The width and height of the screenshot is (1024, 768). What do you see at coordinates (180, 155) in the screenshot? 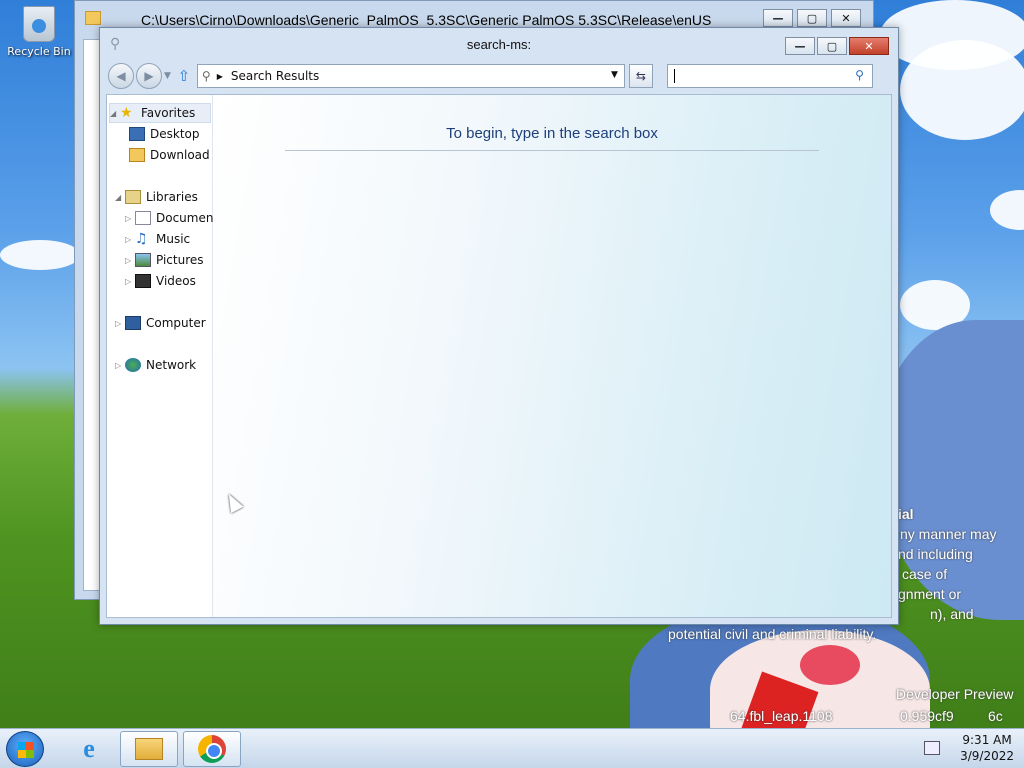
I see `nav-label: Download` at bounding box center [180, 155].